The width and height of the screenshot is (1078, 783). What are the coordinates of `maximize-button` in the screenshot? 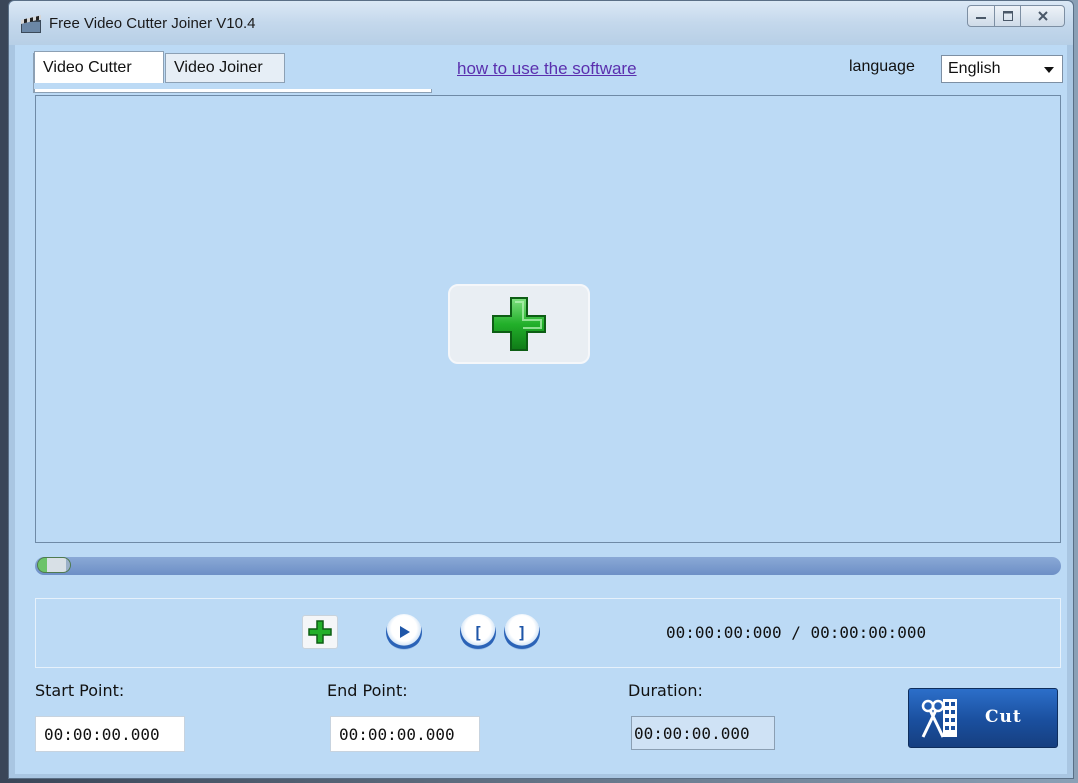 It's located at (1008, 16).